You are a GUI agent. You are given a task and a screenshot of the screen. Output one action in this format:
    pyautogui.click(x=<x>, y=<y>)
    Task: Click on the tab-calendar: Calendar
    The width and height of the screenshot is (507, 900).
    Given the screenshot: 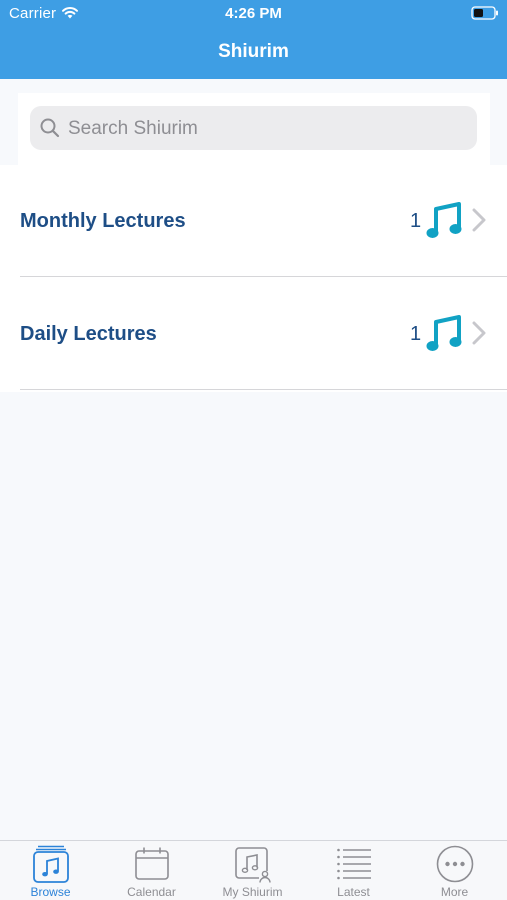 What is the action you would take?
    pyautogui.click(x=151, y=870)
    